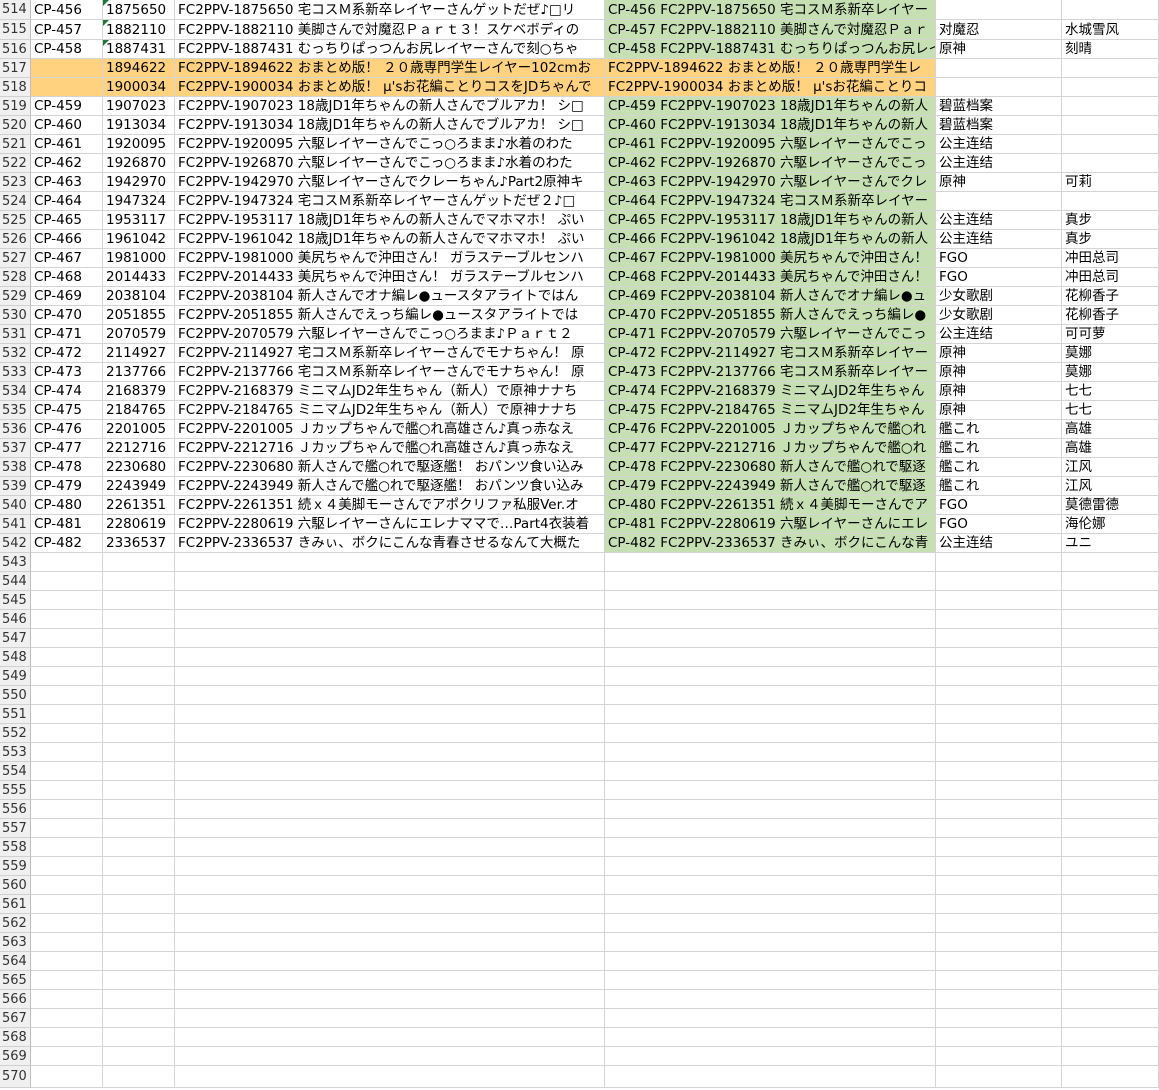  Describe the element at coordinates (390, 258) in the screenshot. I see `cell-title: FC2PPV-1981000 美尻ちゃんで沖田さん！ ガラステーブルセンハ` at that location.